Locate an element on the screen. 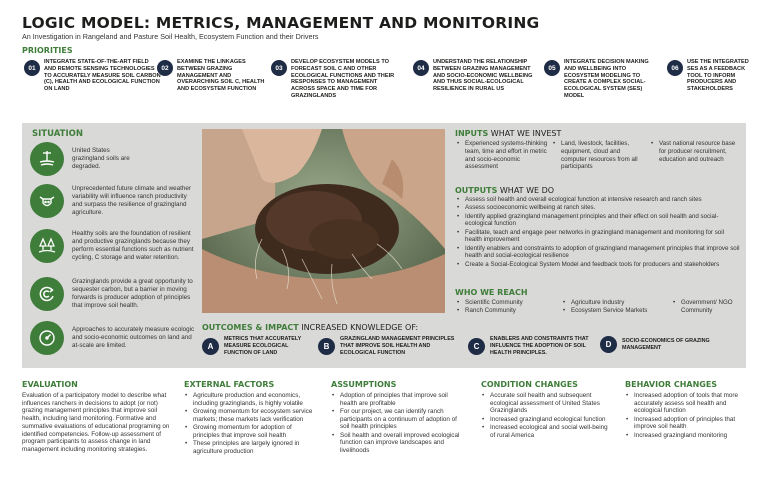 Image resolution: width=768 pixels, height=497 pixels. priority-number: 05 is located at coordinates (552, 68).